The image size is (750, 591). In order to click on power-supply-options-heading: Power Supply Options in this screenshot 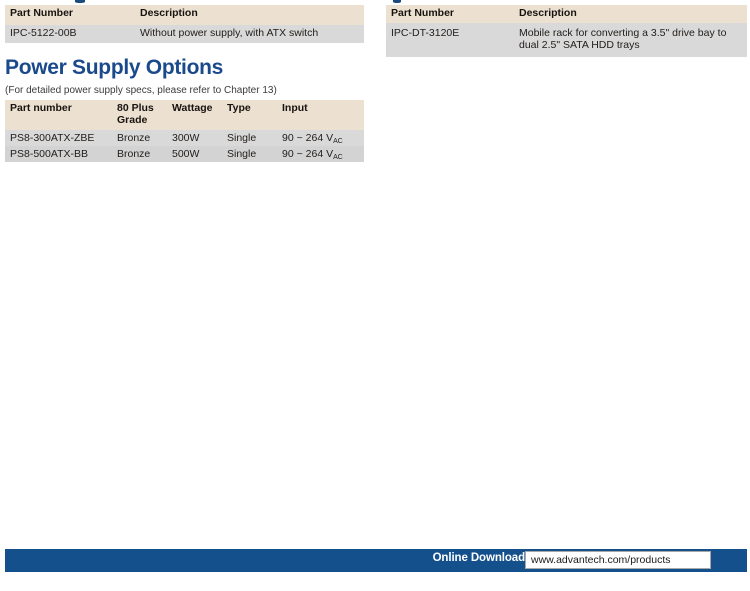, I will do `click(114, 67)`.